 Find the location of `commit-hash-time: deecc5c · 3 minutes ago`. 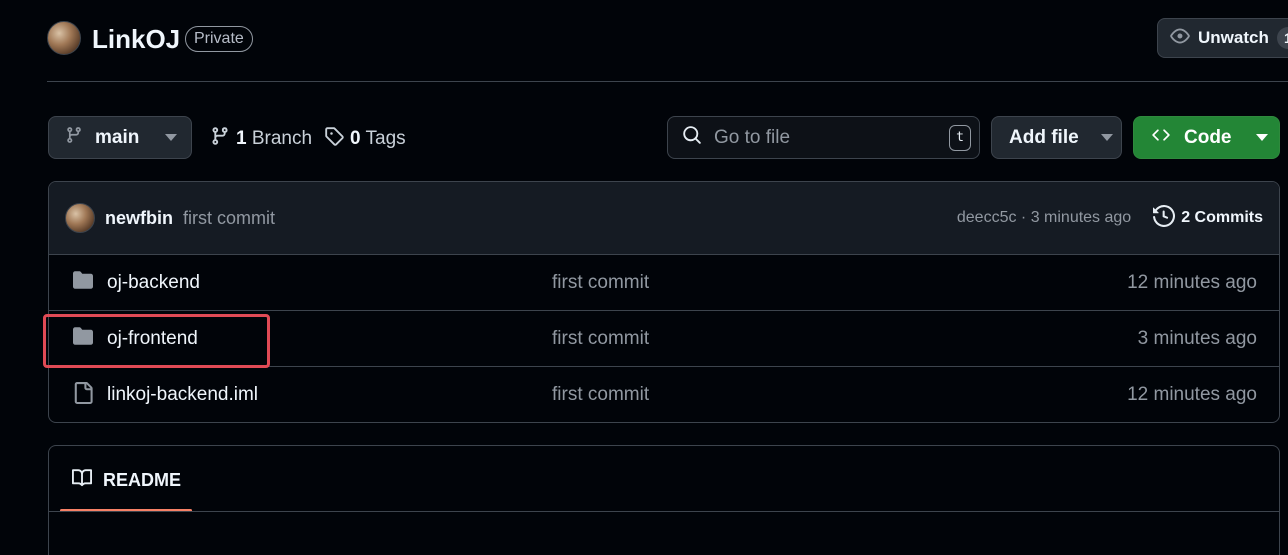

commit-hash-time: deecc5c · 3 minutes ago is located at coordinates (1044, 218).